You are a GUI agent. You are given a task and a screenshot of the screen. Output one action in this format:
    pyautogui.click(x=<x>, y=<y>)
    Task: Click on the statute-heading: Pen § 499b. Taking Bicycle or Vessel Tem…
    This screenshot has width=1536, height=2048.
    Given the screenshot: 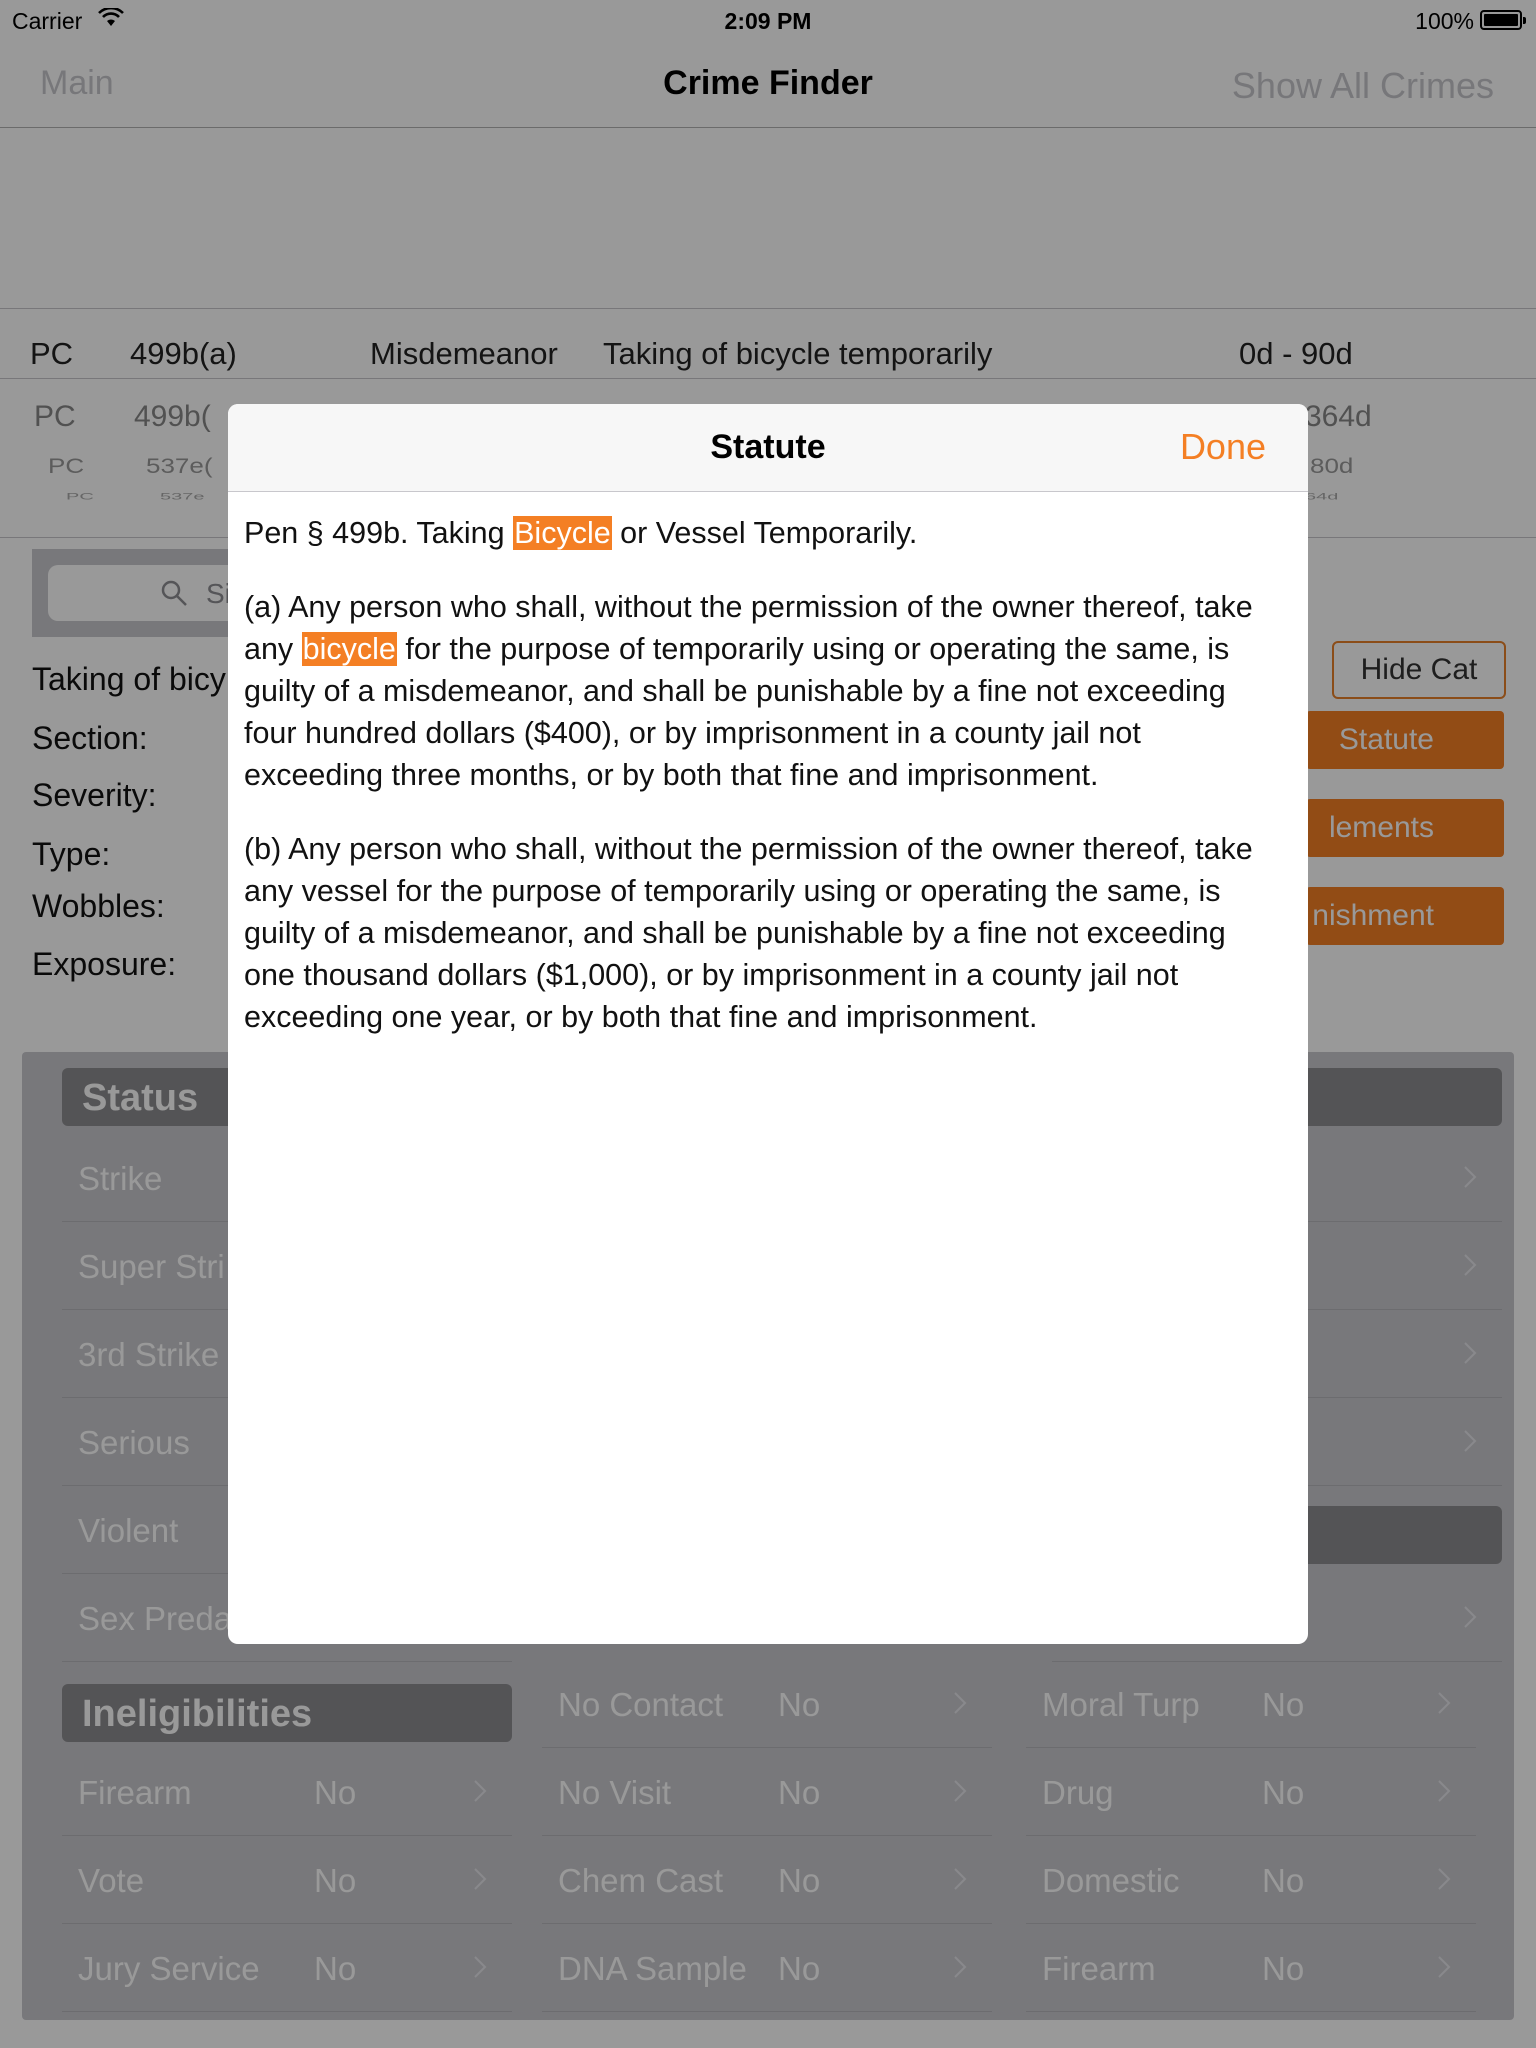 What is the action you would take?
    pyautogui.click(x=764, y=533)
    